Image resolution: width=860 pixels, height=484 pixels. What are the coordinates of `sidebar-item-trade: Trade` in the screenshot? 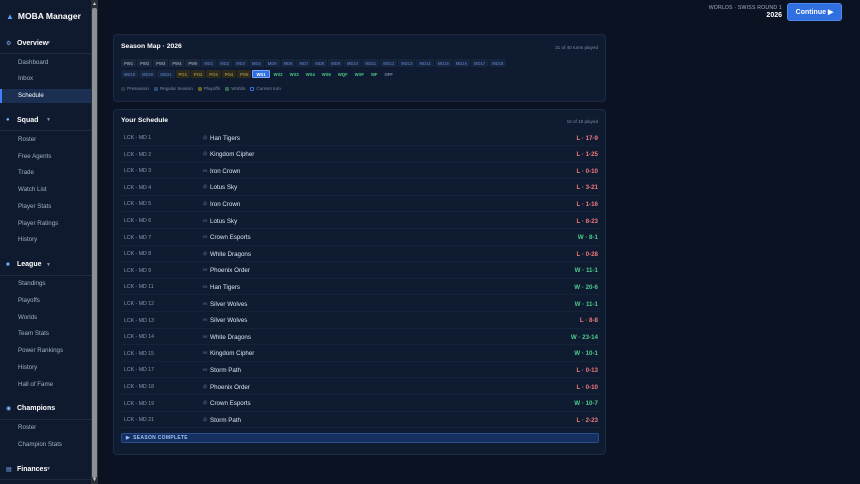 It's located at (45, 173).